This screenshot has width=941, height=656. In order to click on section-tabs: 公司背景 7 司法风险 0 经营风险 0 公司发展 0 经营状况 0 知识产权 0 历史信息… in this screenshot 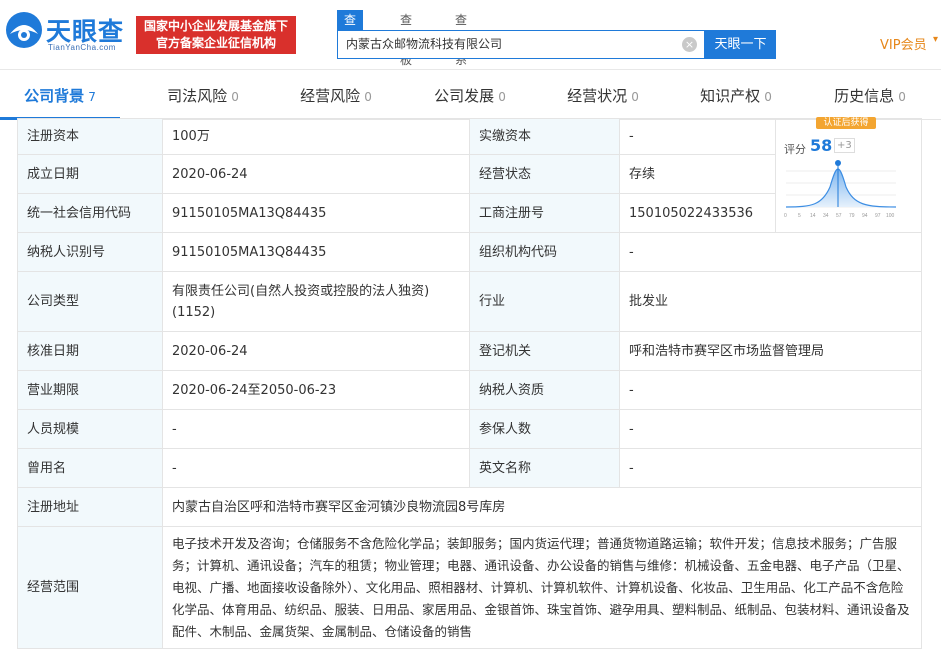, I will do `click(470, 97)`.